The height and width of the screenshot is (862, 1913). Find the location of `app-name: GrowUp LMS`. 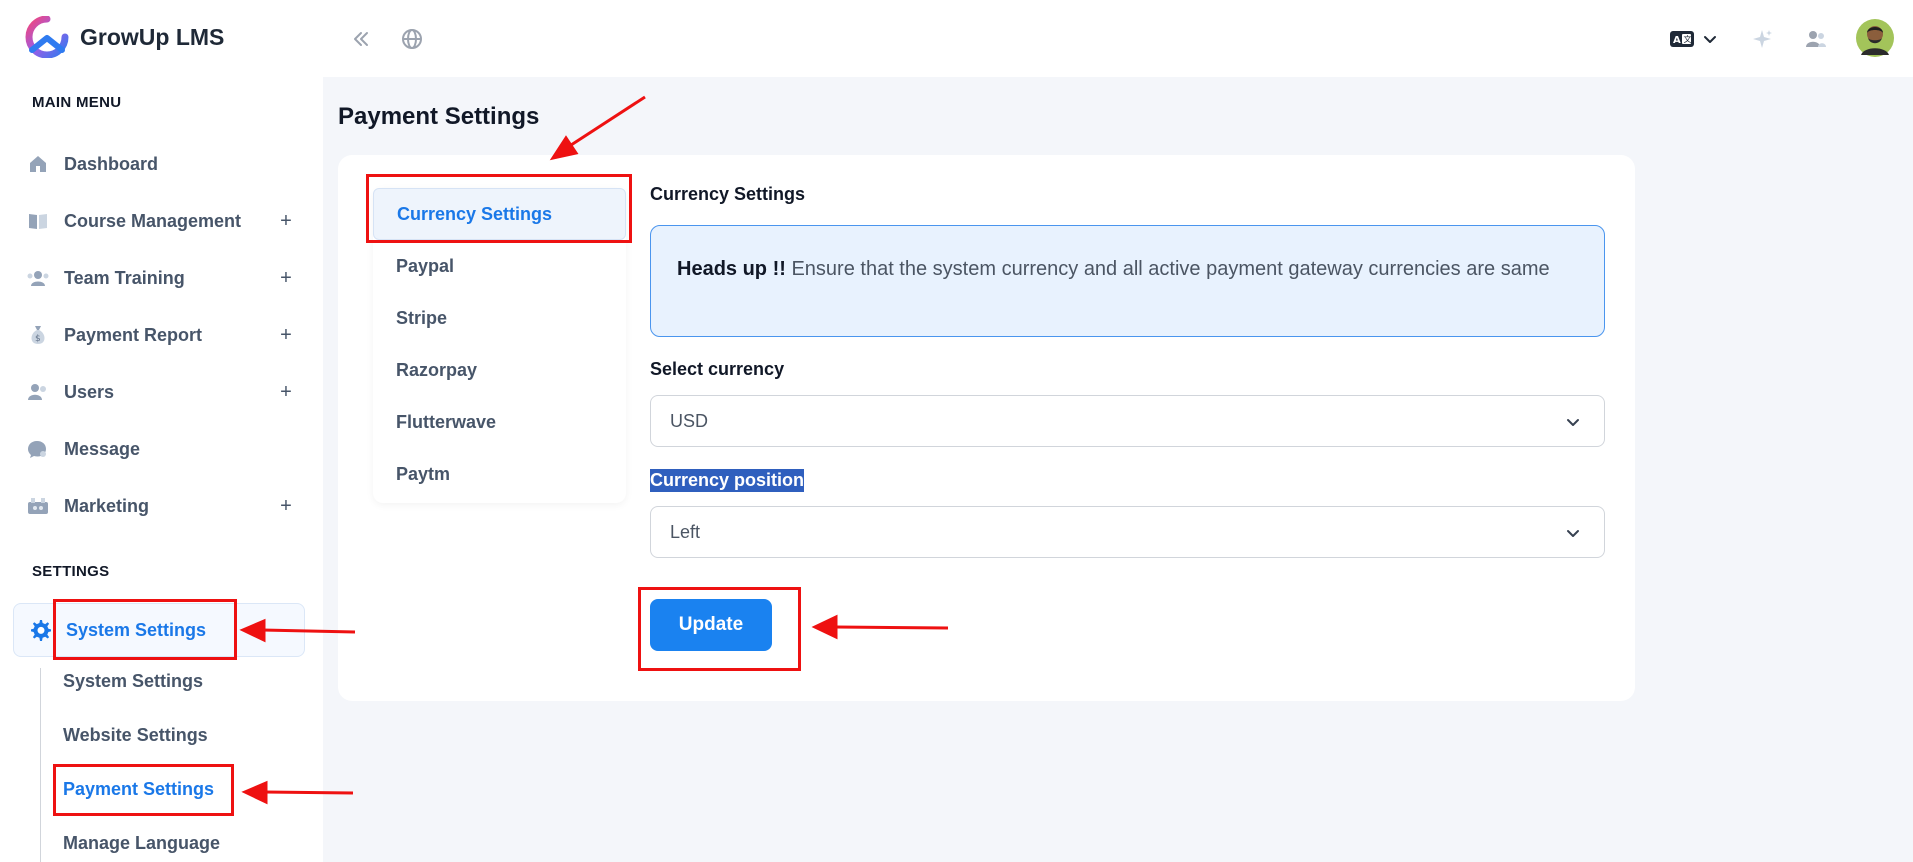

app-name: GrowUp LMS is located at coordinates (152, 36).